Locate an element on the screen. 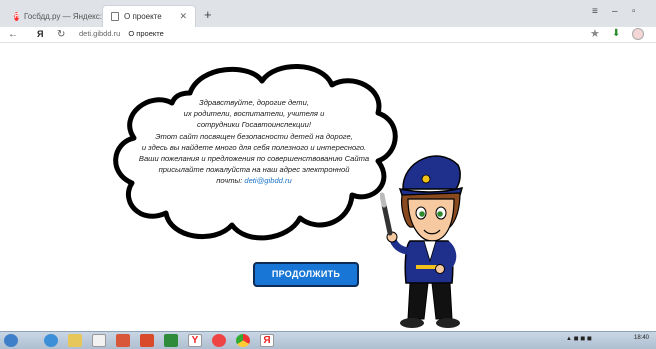 This screenshot has width=656, height=349. email-prefix: почты: is located at coordinates (230, 181).